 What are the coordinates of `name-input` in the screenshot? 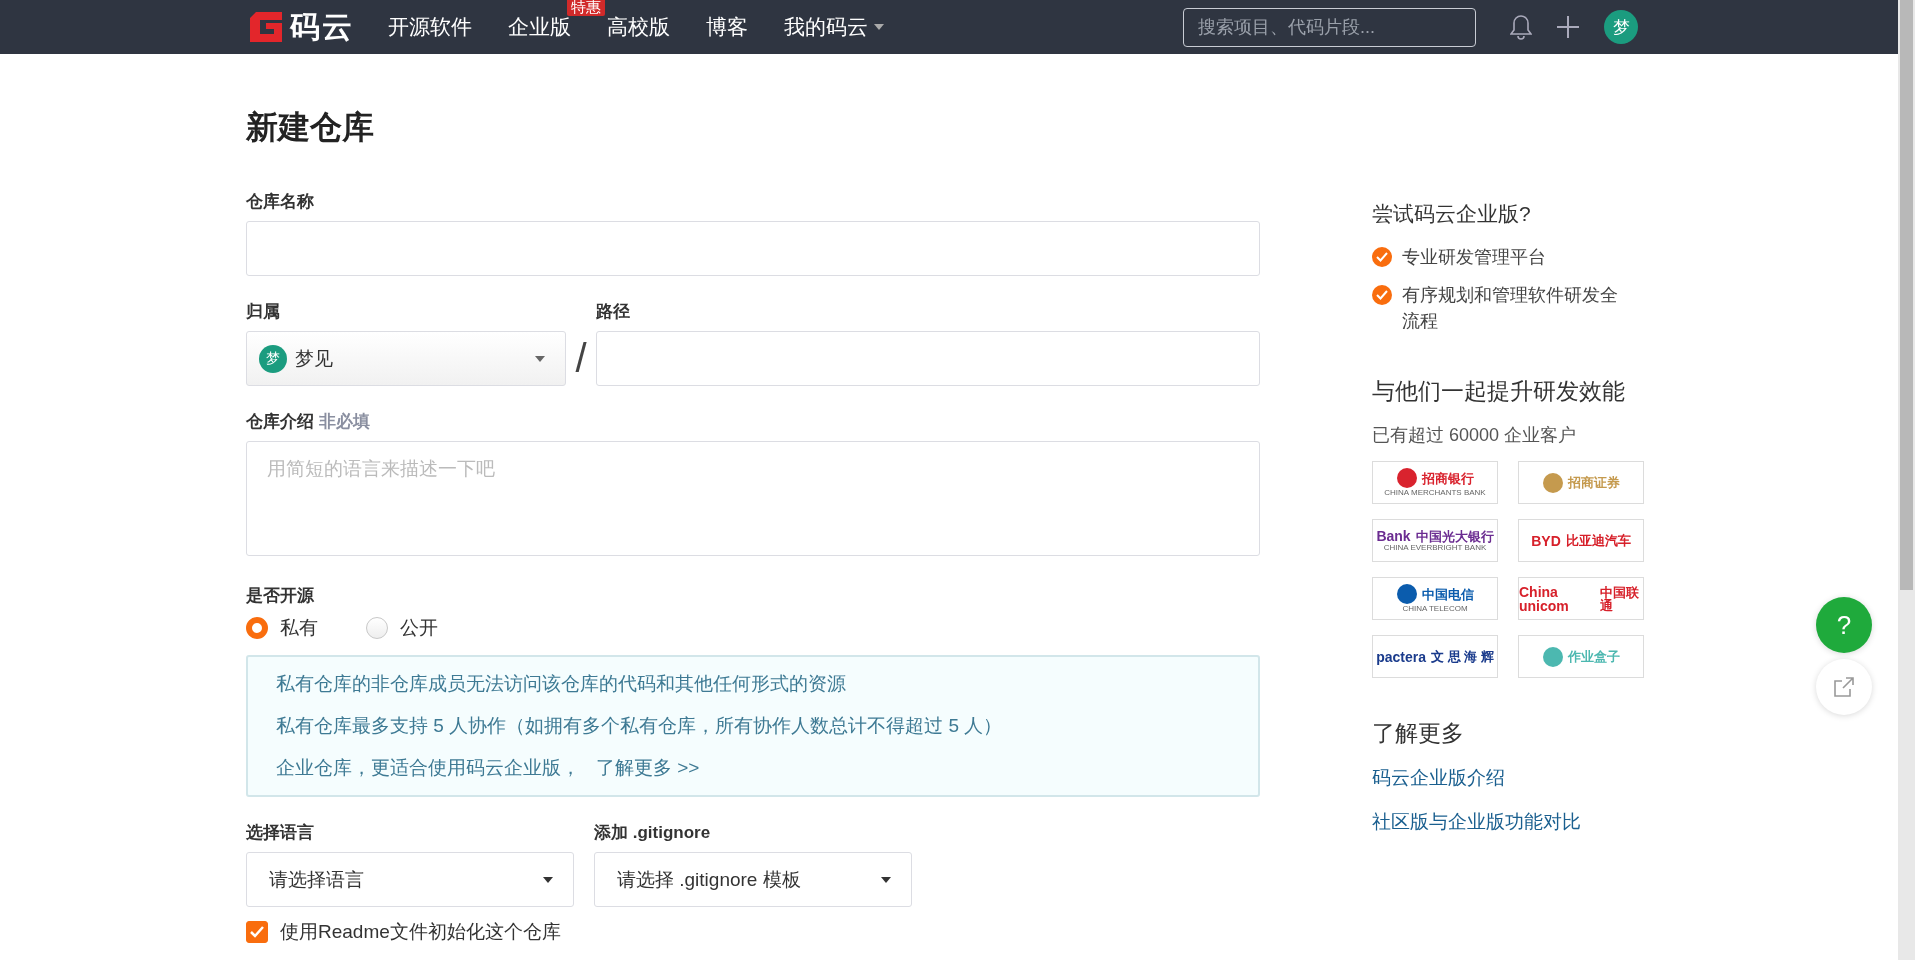 It's located at (753, 248).